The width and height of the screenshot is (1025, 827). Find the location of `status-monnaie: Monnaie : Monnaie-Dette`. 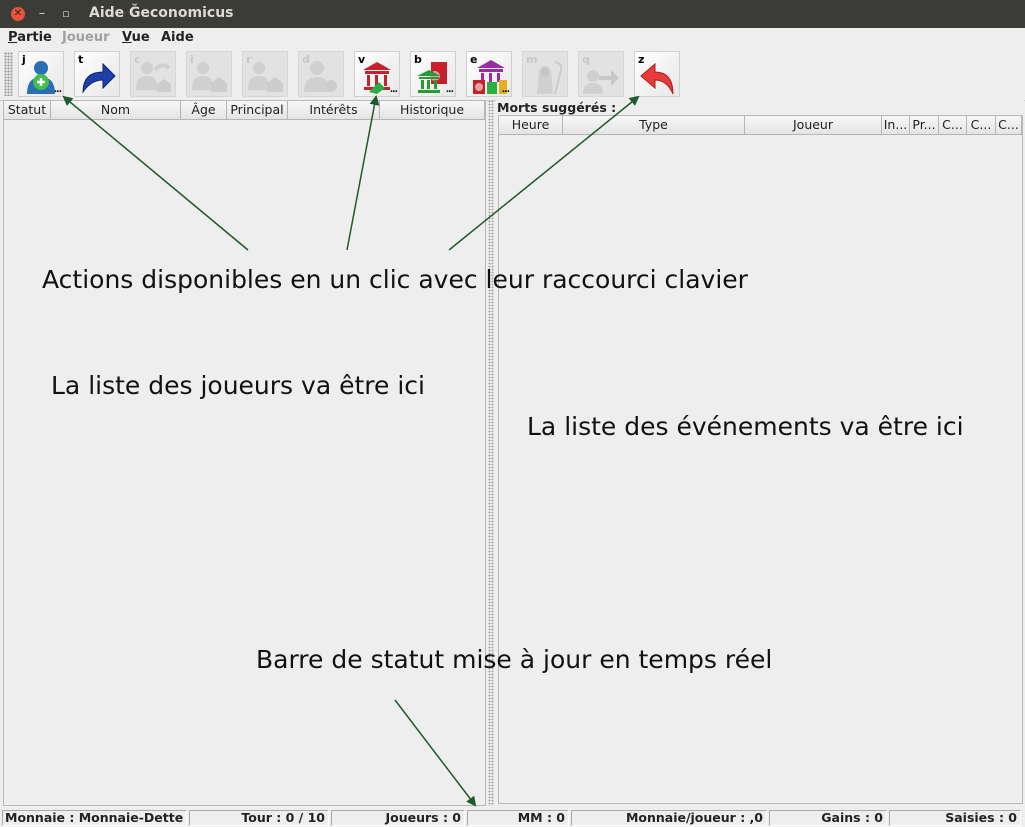

status-monnaie: Monnaie : Monnaie-Dette is located at coordinates (94, 818).